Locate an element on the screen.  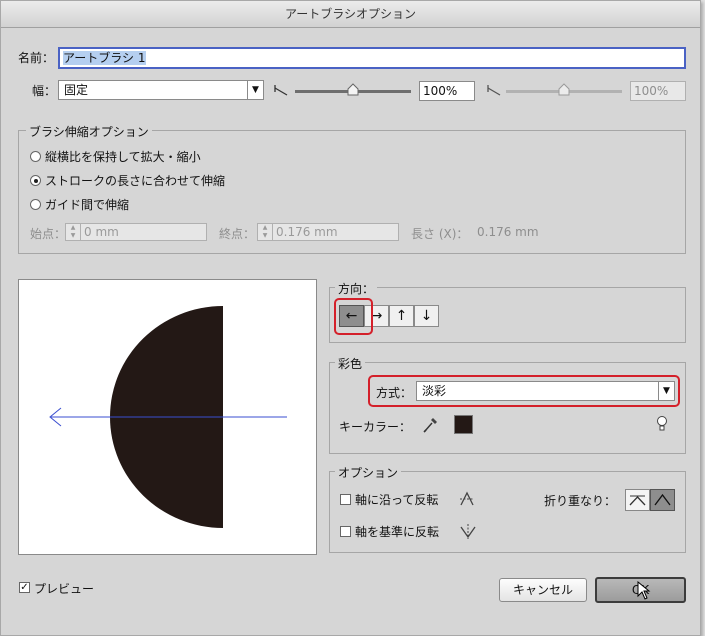
max-width-slider-thumb is located at coordinates (564, 89).